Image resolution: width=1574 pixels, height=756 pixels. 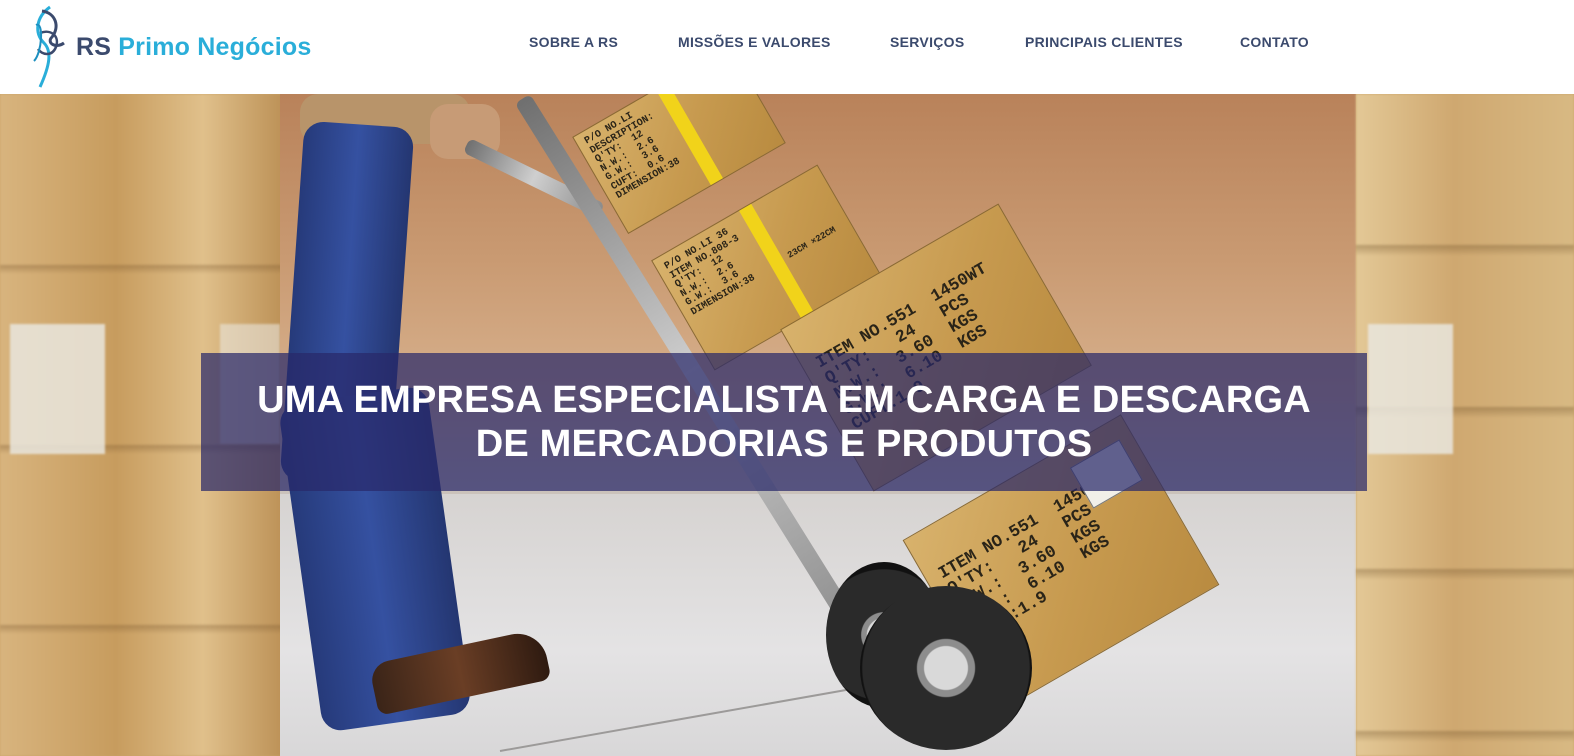 I want to click on nav-servicos: SERVIÇOS, so click(x=927, y=42).